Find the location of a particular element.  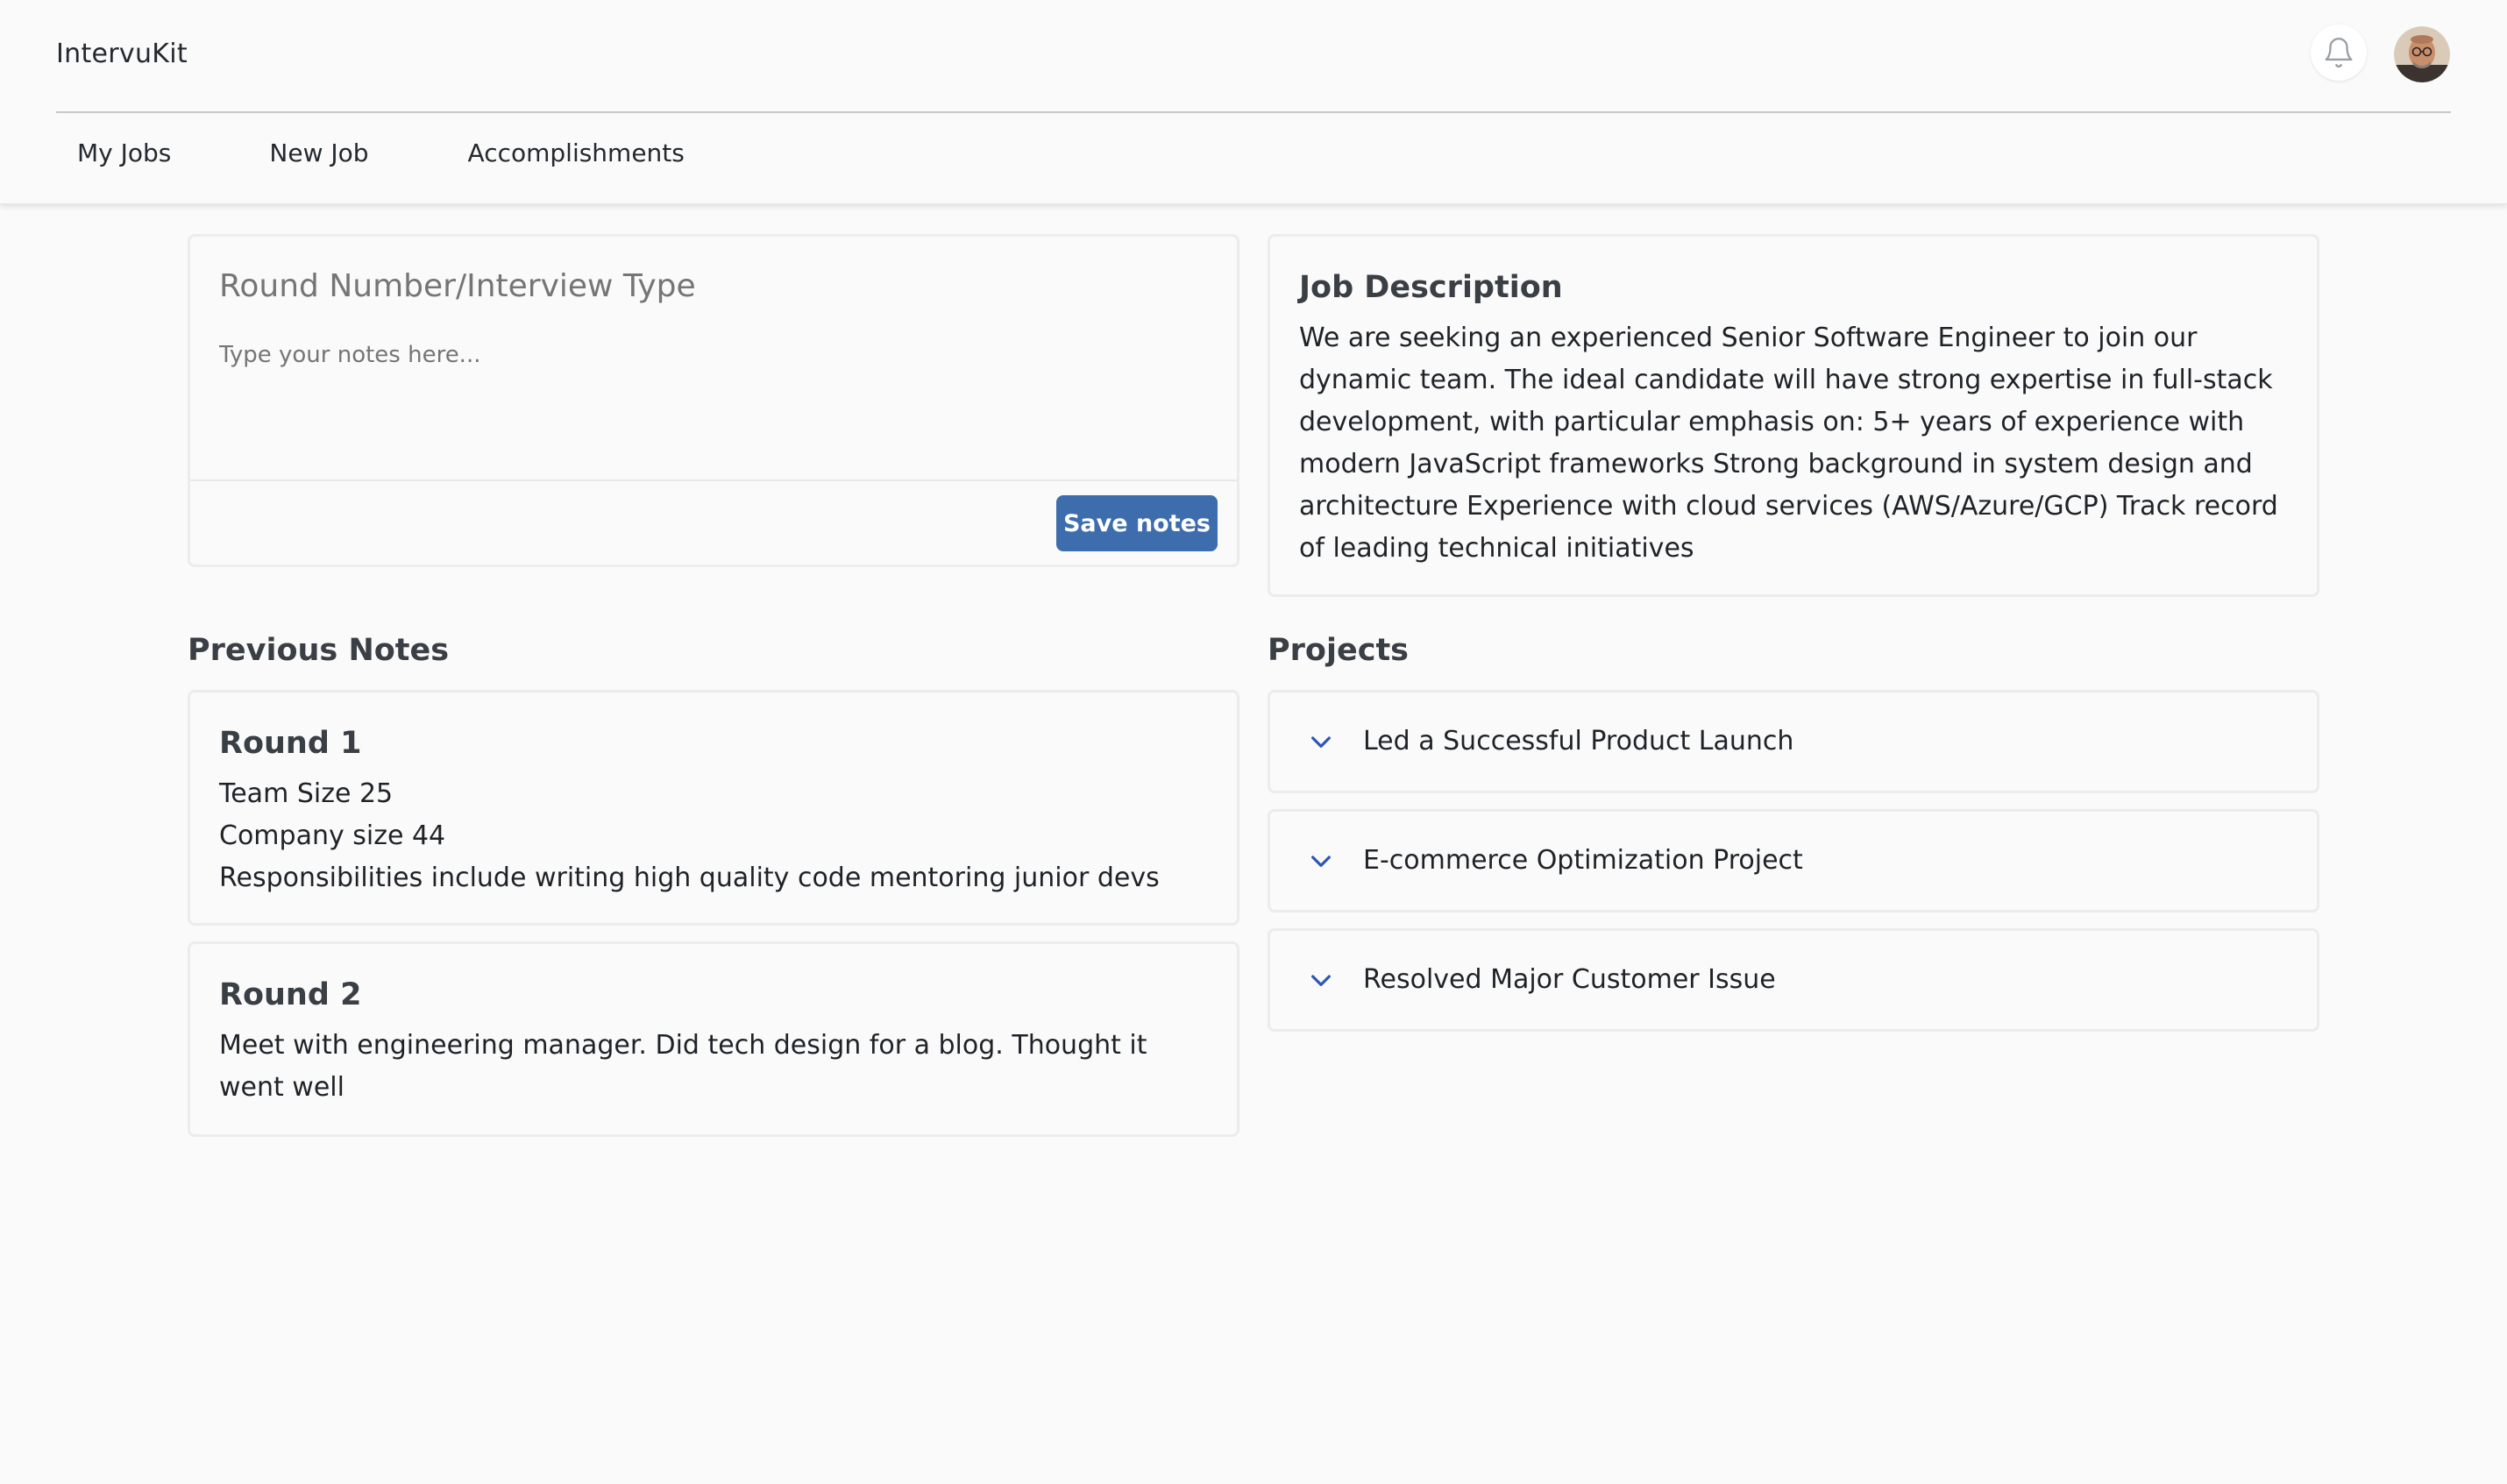

project-label: Led a Successful Product Launch is located at coordinates (1579, 741).